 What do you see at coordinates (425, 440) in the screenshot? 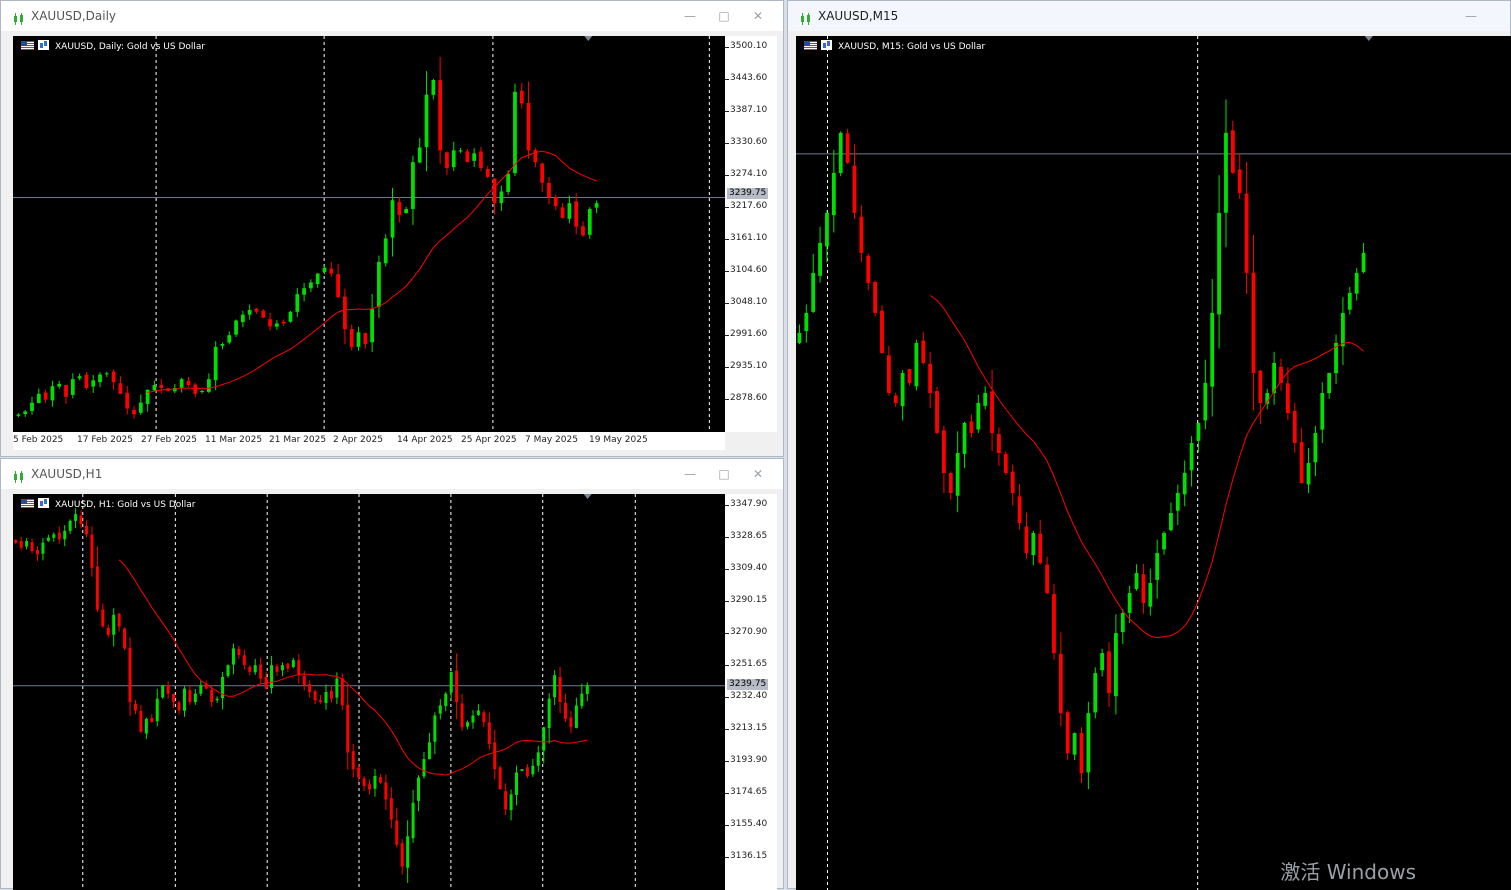
I see `time-tick-label: 14 Apr 2025` at bounding box center [425, 440].